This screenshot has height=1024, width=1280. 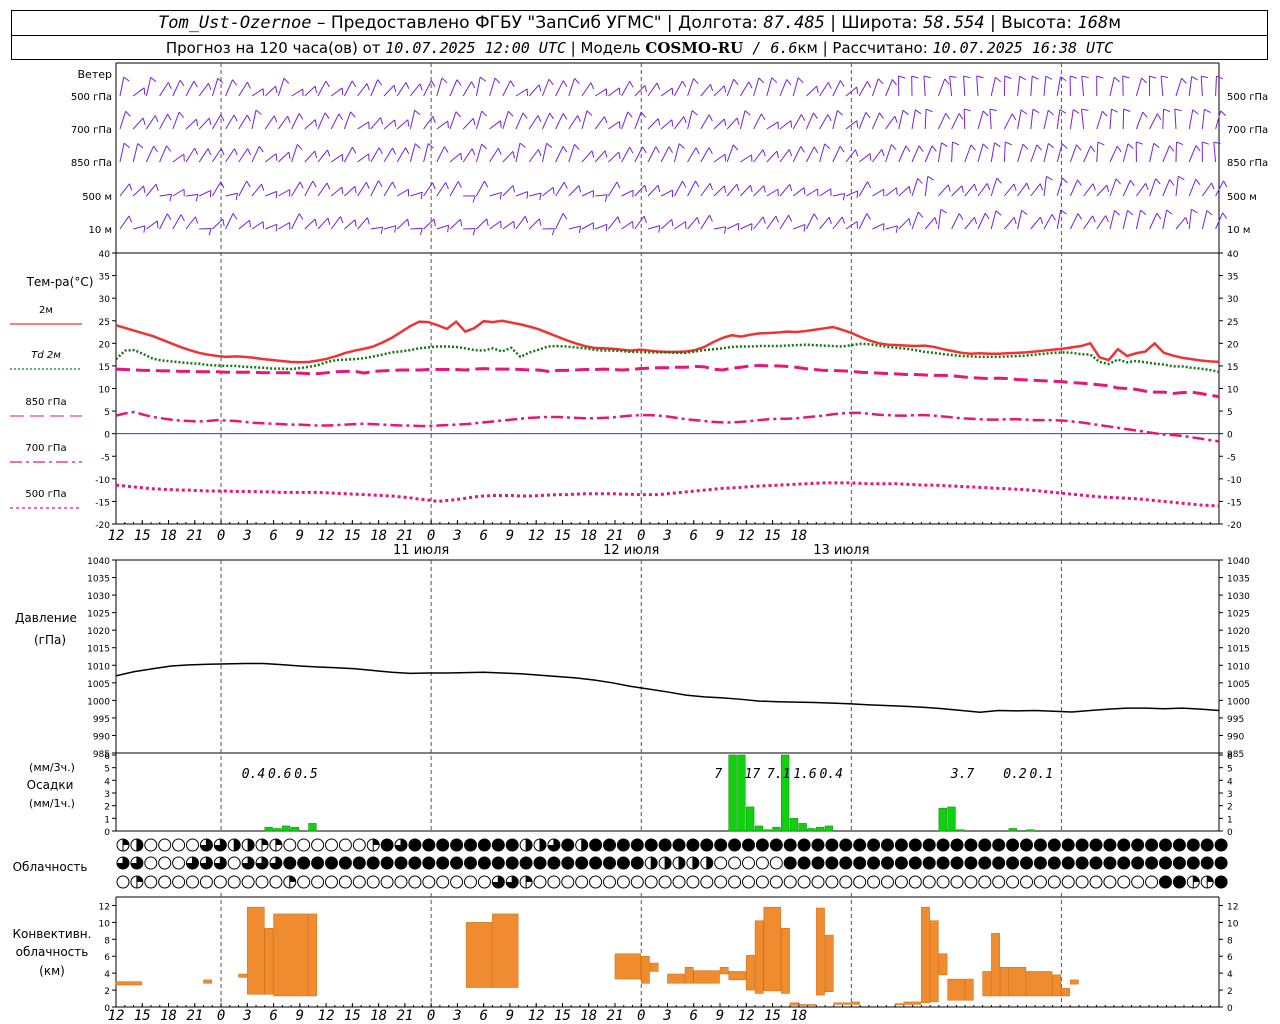 I want to click on precip-3h-total: 0.1, so click(x=1041, y=774).